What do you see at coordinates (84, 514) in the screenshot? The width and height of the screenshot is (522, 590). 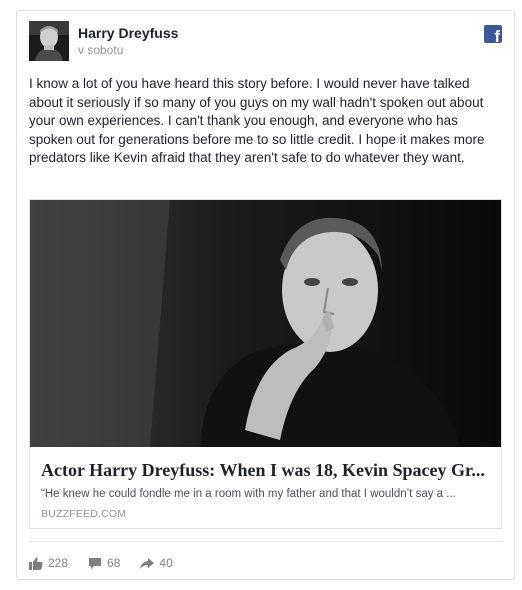 I see `link-domain: BUZZFEED.COM` at bounding box center [84, 514].